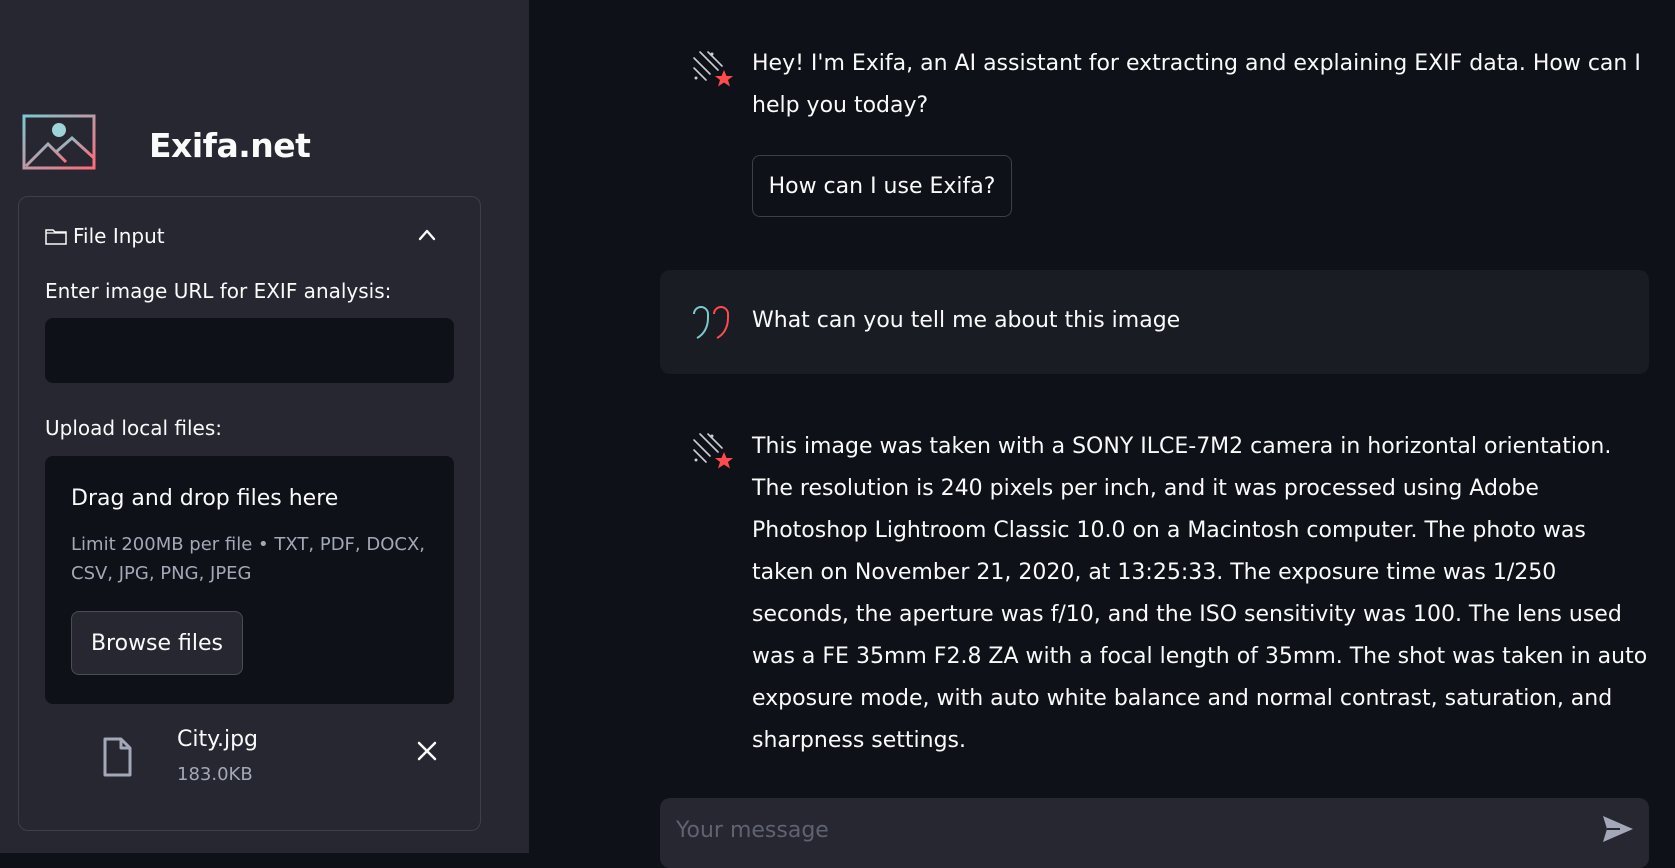  Describe the element at coordinates (1114, 830) in the screenshot. I see `chat-message-input` at that location.